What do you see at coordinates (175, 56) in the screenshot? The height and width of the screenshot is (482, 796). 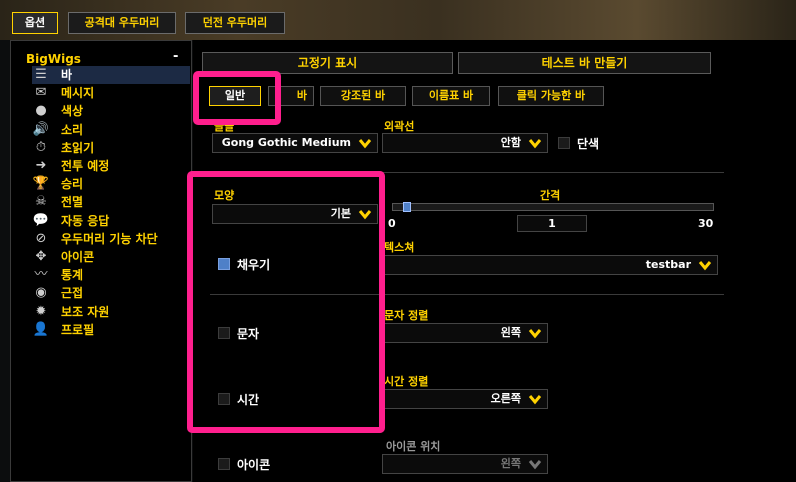 I see `collapse-icon: -` at bounding box center [175, 56].